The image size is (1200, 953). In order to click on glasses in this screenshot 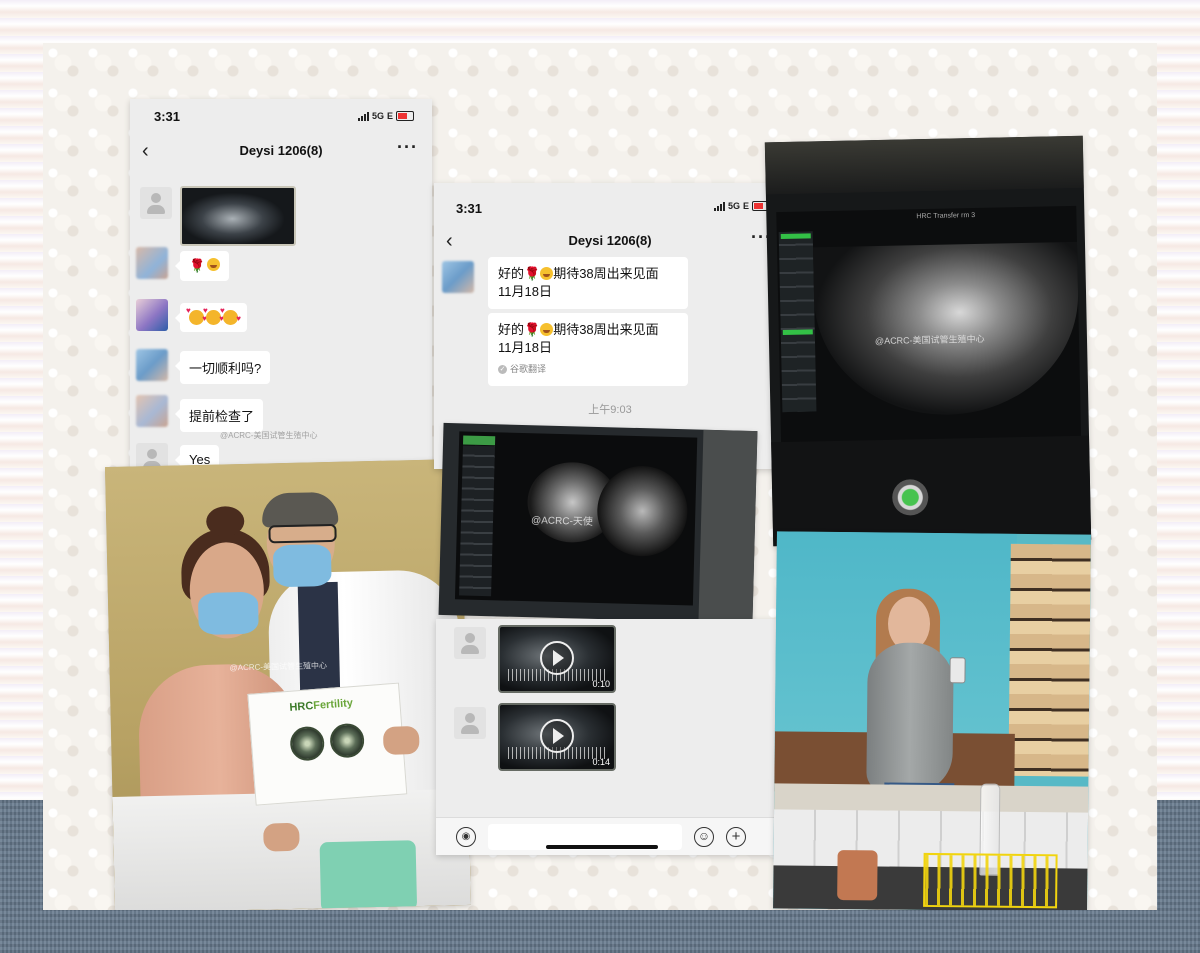, I will do `click(302, 533)`.